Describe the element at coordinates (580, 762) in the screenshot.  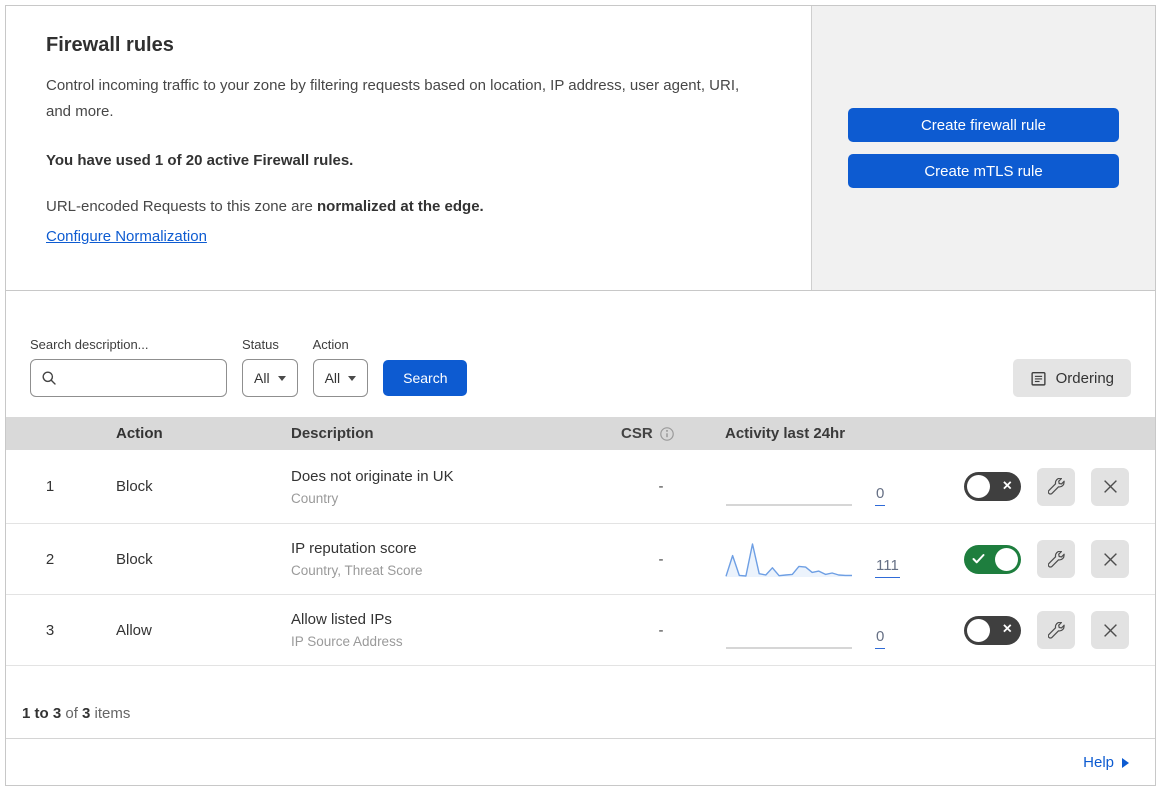
I see `help-row: Help` at that location.